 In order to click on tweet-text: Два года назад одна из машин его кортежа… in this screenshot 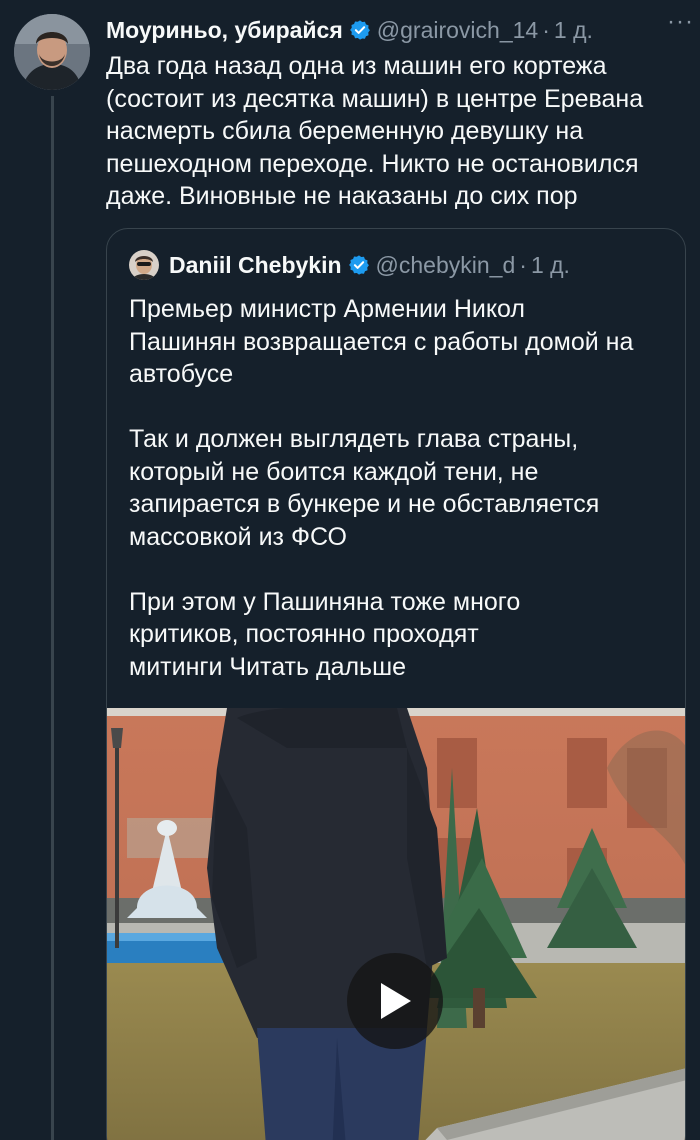, I will do `click(375, 131)`.